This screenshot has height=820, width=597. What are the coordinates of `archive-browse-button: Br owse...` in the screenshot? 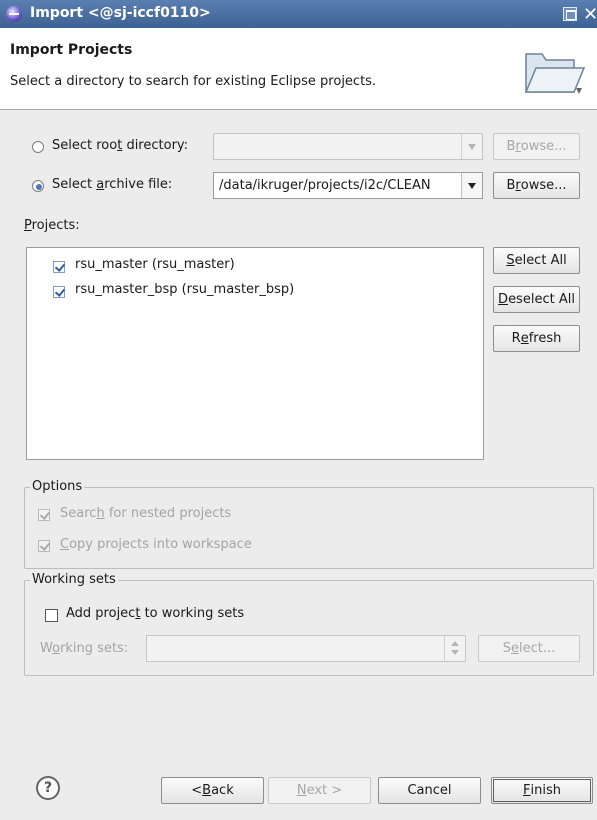 It's located at (536, 185).